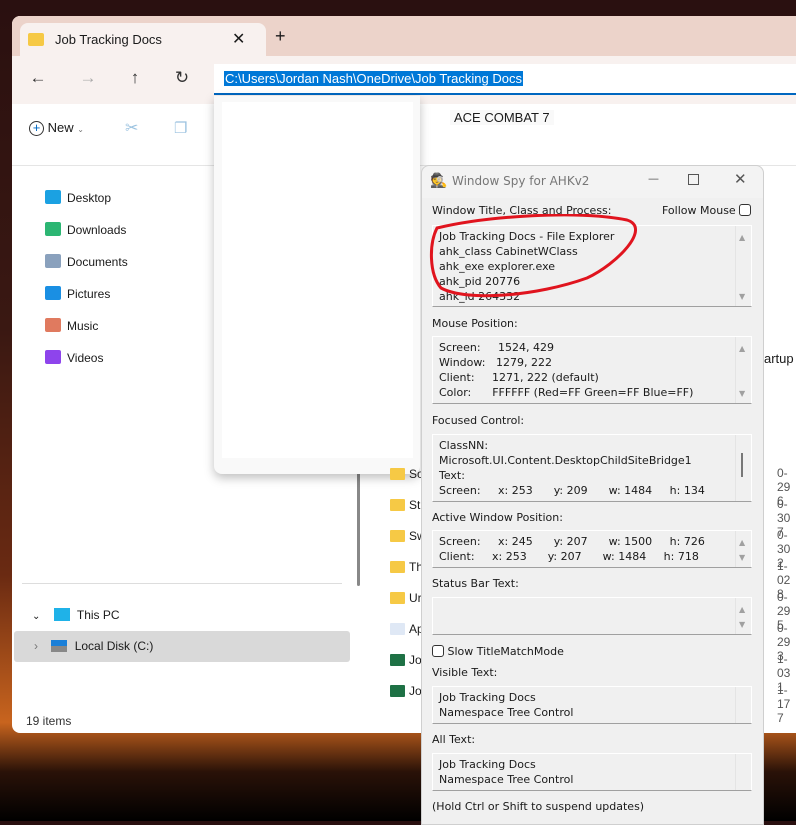  I want to click on plus-circle-icon: +, so click(36, 128).